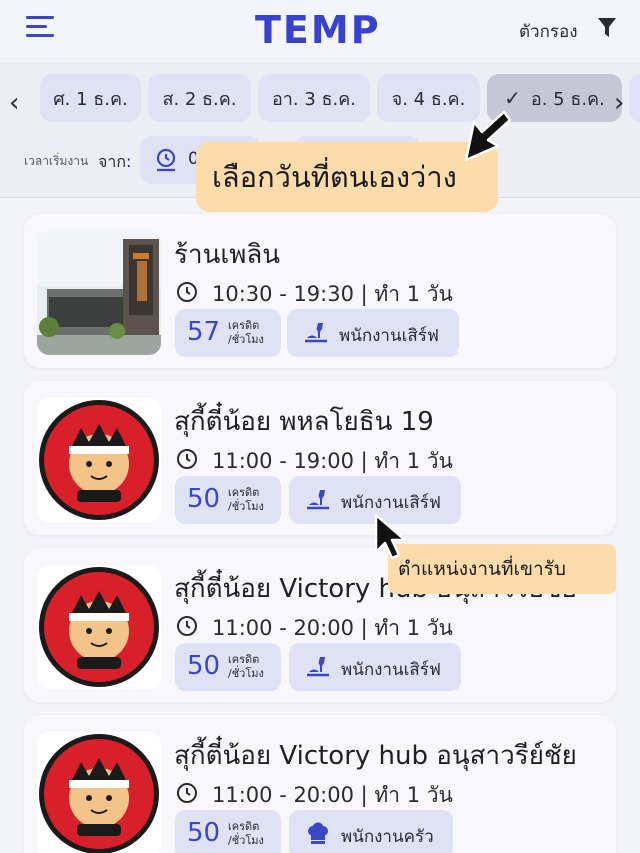  What do you see at coordinates (227, 255) in the screenshot?
I see `job-name: ร้านเพลิน` at bounding box center [227, 255].